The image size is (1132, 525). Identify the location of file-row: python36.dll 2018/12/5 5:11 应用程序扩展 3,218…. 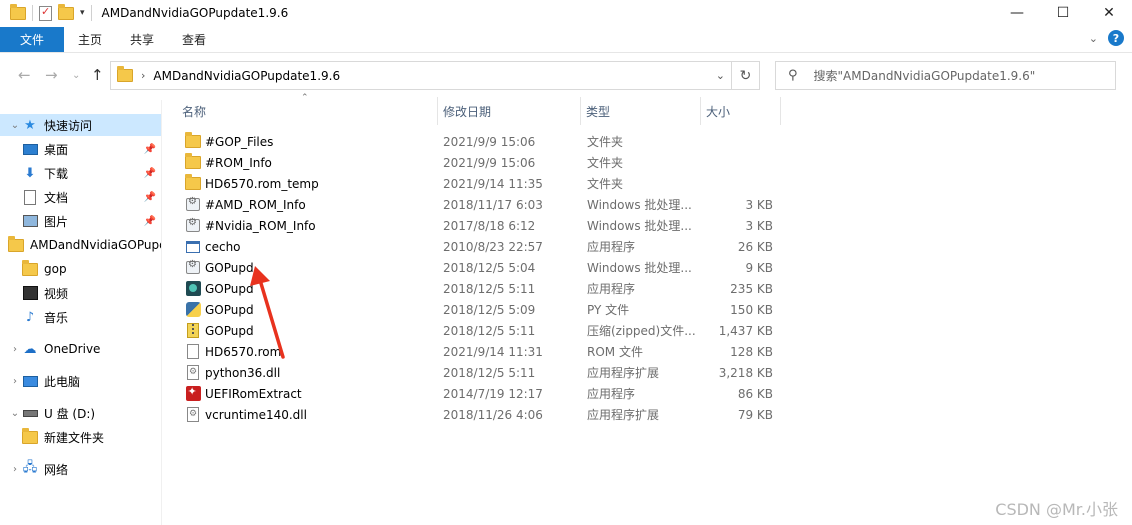
(477, 372).